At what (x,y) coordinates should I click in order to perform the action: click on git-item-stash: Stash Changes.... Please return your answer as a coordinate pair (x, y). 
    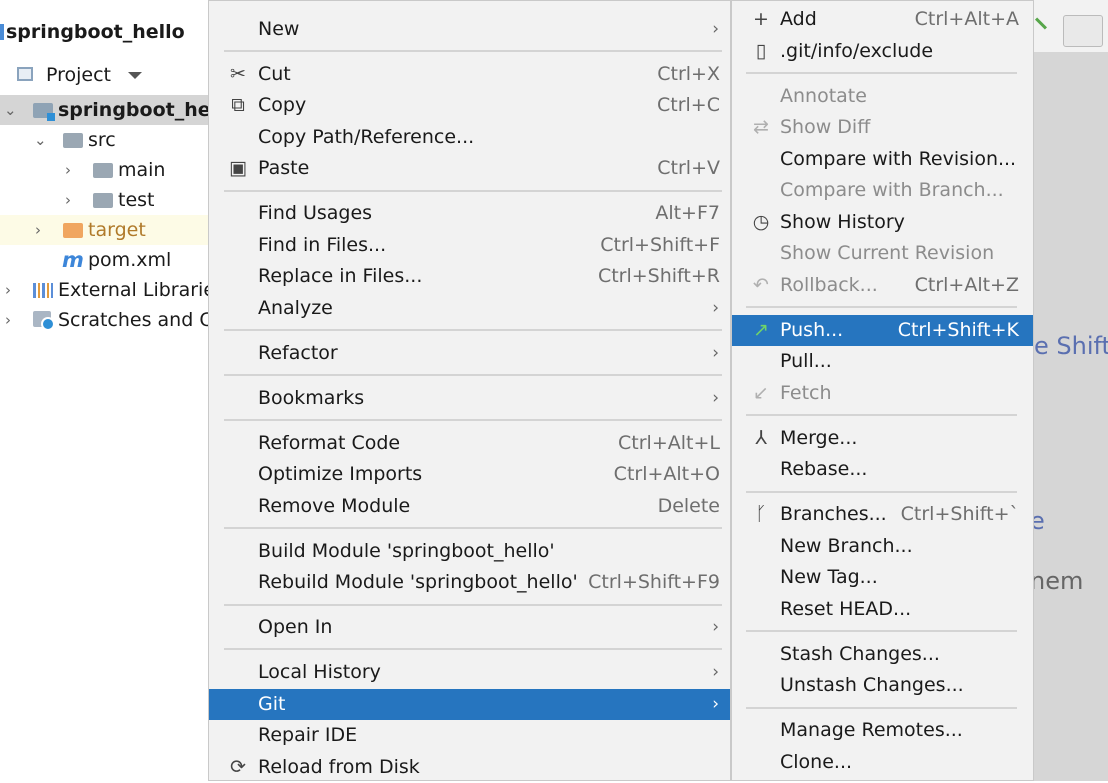
    Looking at the image, I should click on (882, 654).